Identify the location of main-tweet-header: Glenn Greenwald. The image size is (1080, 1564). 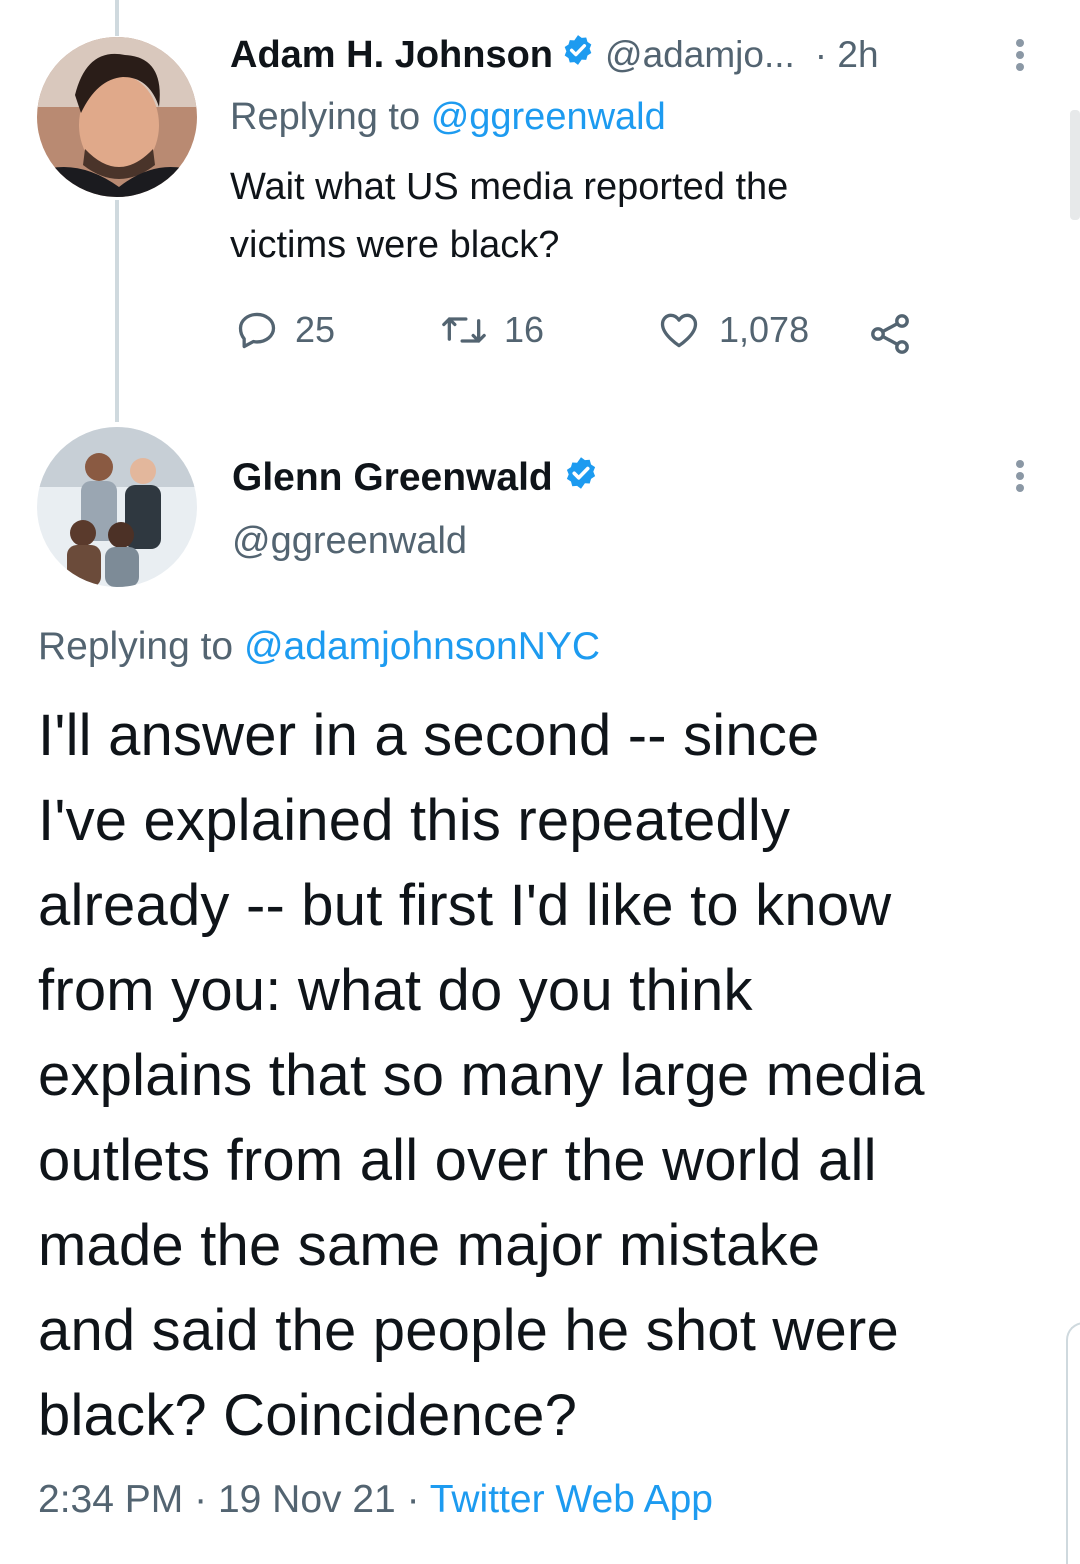
(415, 478).